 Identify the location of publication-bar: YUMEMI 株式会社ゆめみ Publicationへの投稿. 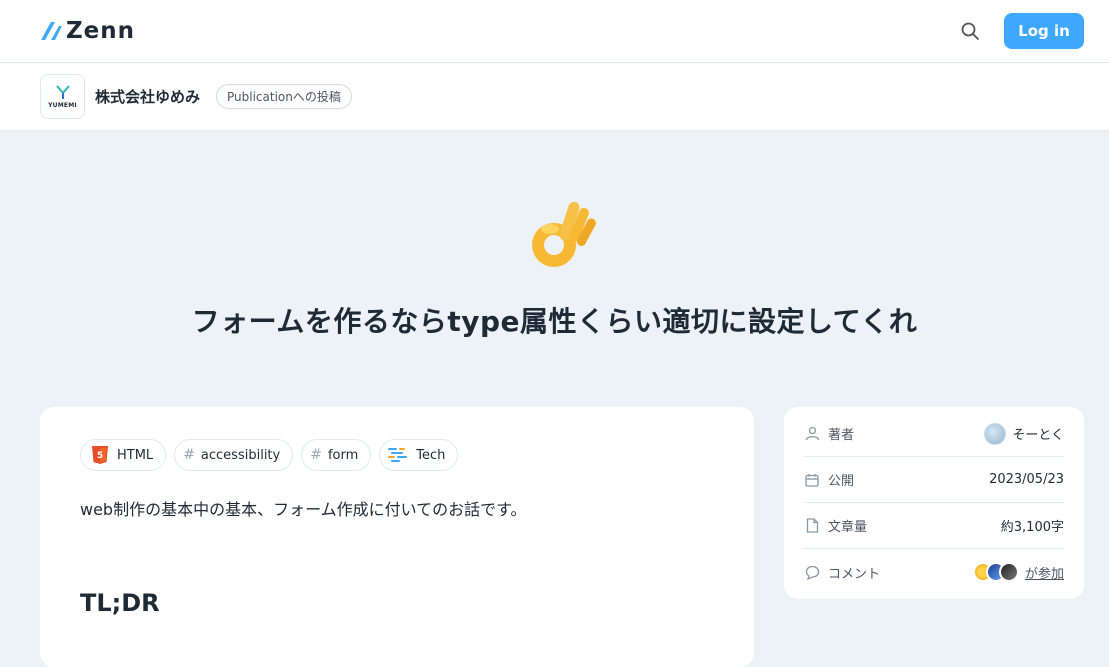
(554, 97).